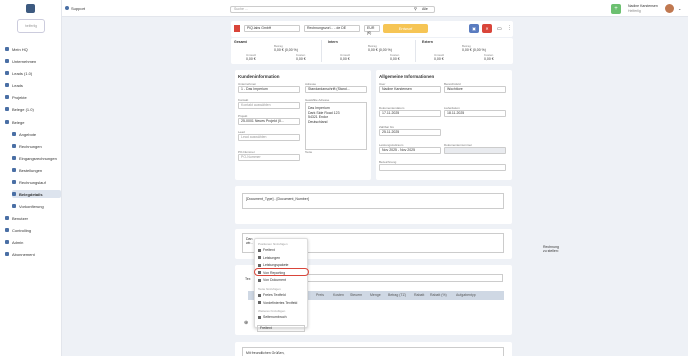  Describe the element at coordinates (272, 28) in the screenshot. I see `company-select: PiQ.labs GmbH` at that location.